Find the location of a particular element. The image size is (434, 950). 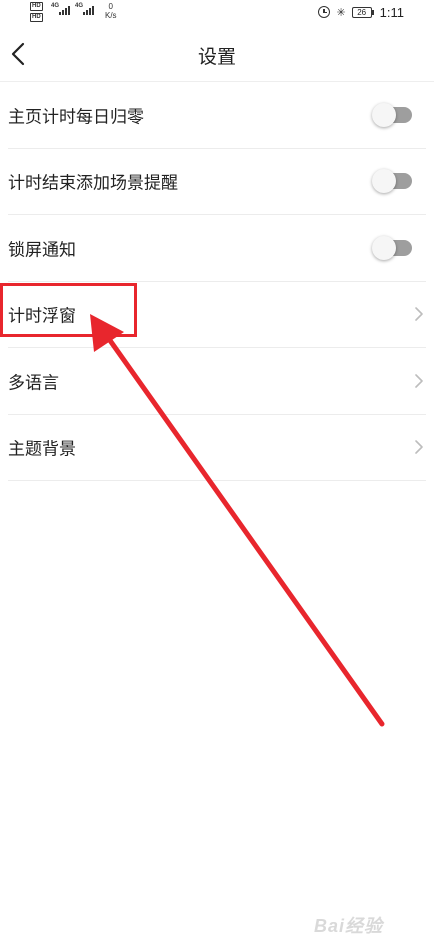

setting-row-lock-screen-notification: 锁屏通知 is located at coordinates (217, 248).